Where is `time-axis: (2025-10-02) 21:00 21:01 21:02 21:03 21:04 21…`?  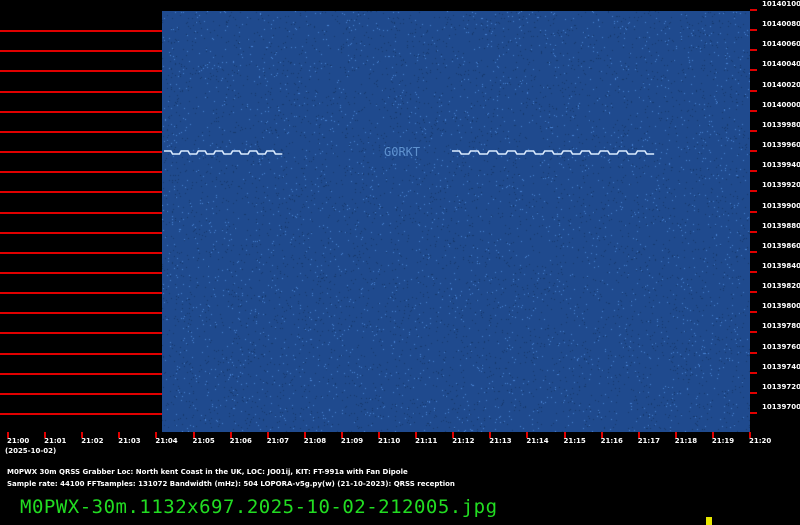 time-axis: (2025-10-02) 21:00 21:01 21:02 21:03 21:04 21… is located at coordinates (400, 446).